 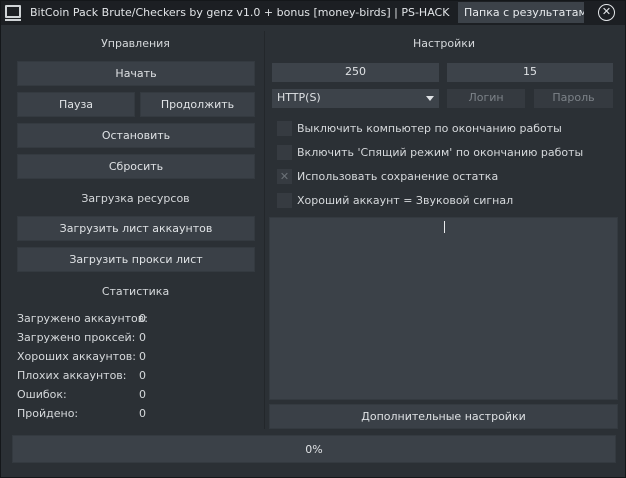 What do you see at coordinates (405, 200) in the screenshot?
I see `option-label: Хороший аккаунт = Звуковой сигнал` at bounding box center [405, 200].